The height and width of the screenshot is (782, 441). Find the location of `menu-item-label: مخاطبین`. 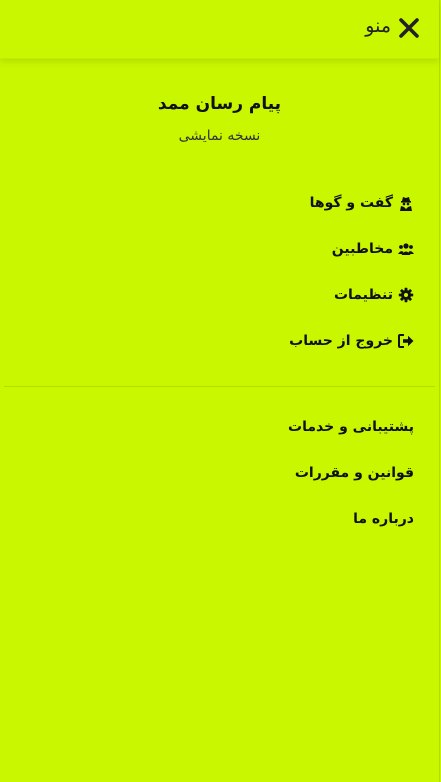

menu-item-label: مخاطبین is located at coordinates (362, 249).